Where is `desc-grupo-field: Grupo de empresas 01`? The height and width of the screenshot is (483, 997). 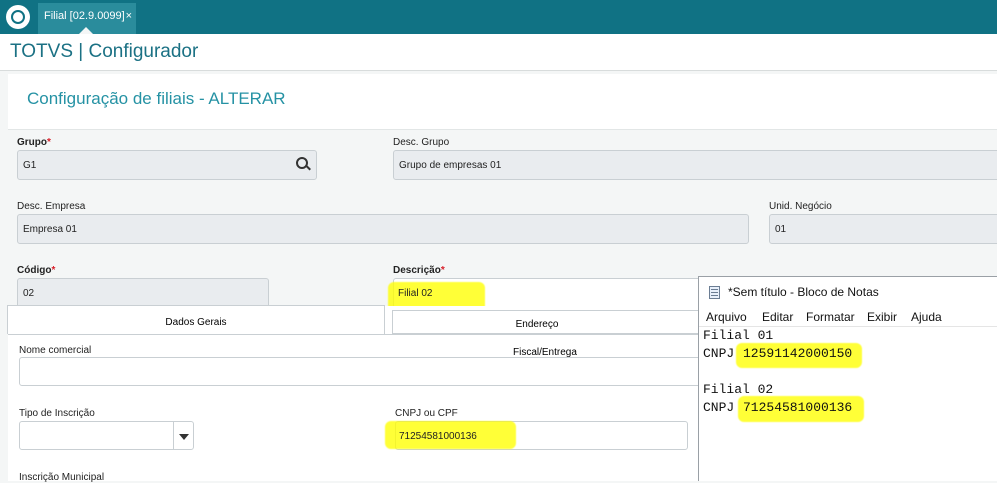 desc-grupo-field: Grupo de empresas 01 is located at coordinates (695, 165).